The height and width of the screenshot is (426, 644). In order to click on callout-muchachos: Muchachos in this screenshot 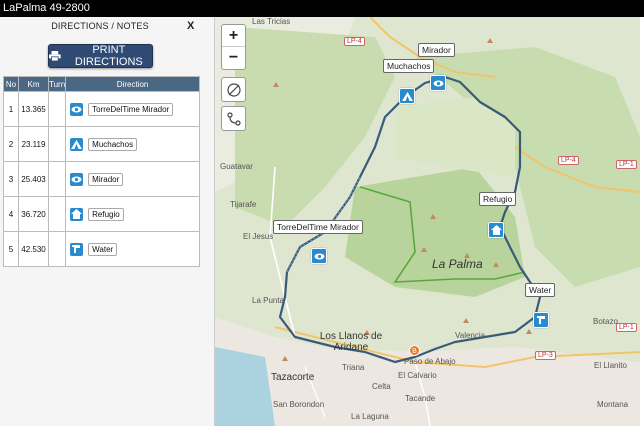, I will do `click(409, 66)`.